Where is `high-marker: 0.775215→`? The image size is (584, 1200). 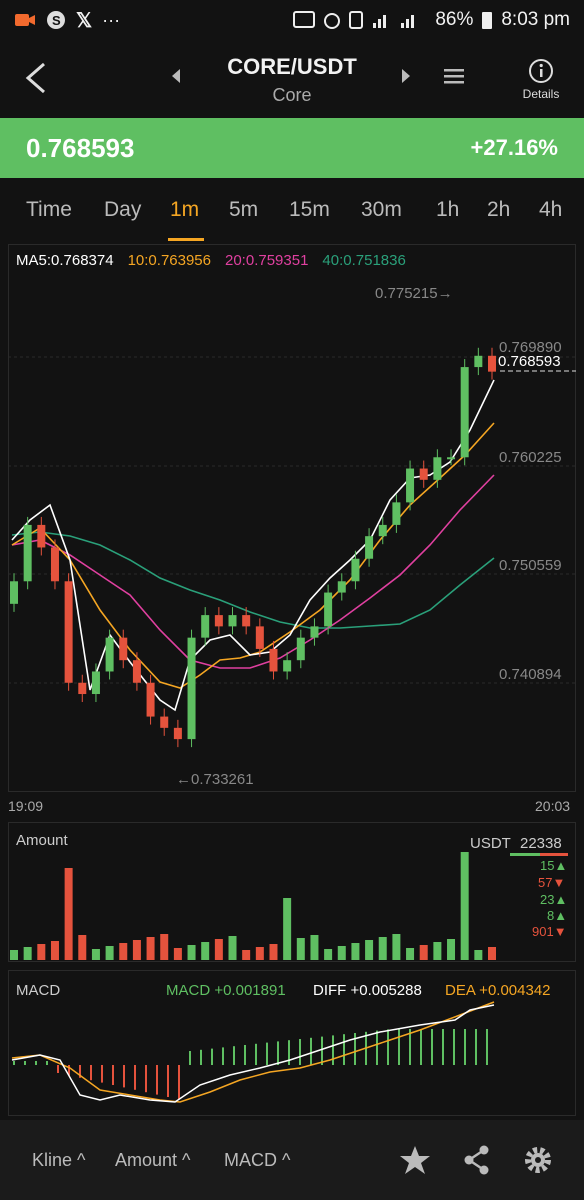
high-marker: 0.775215→ is located at coordinates (414, 293).